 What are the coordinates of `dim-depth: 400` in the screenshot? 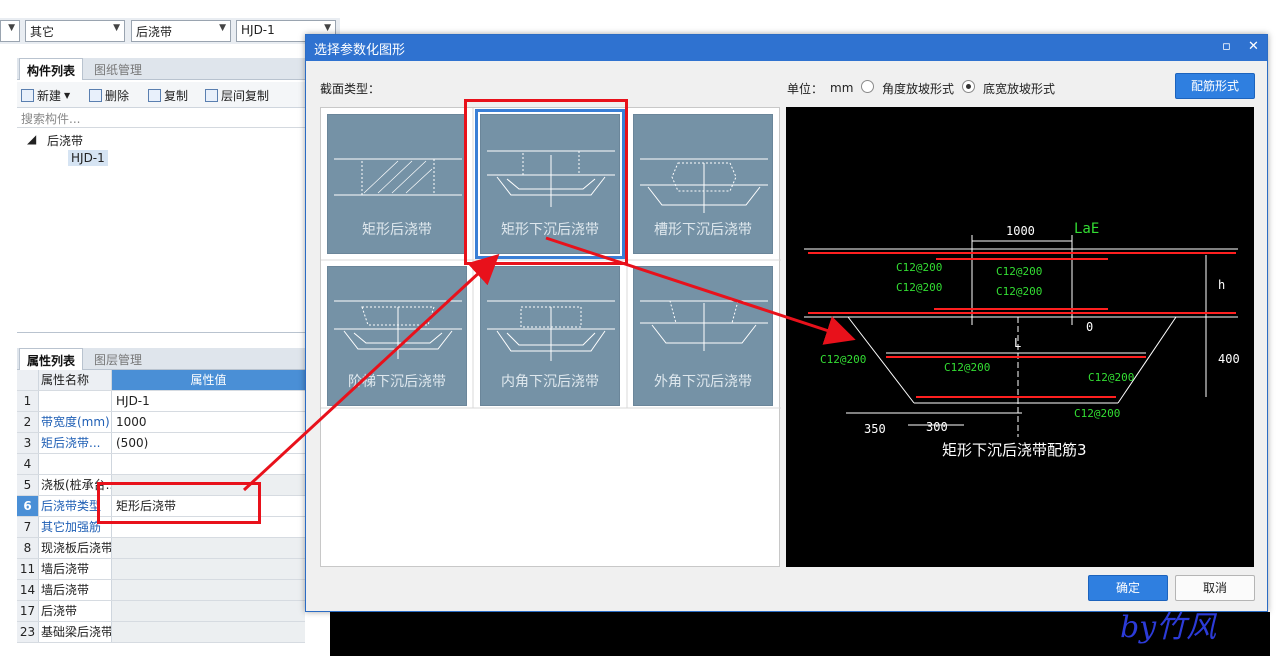 It's located at (1229, 359).